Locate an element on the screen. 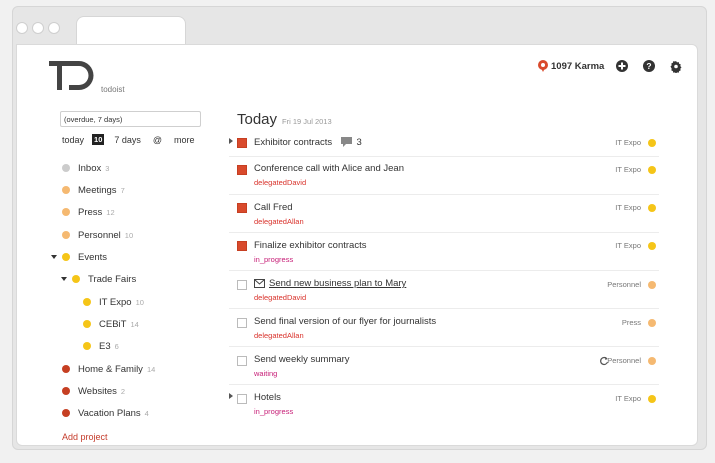 Image resolution: width=715 pixels, height=463 pixels. labels-at-link: @ is located at coordinates (157, 140).